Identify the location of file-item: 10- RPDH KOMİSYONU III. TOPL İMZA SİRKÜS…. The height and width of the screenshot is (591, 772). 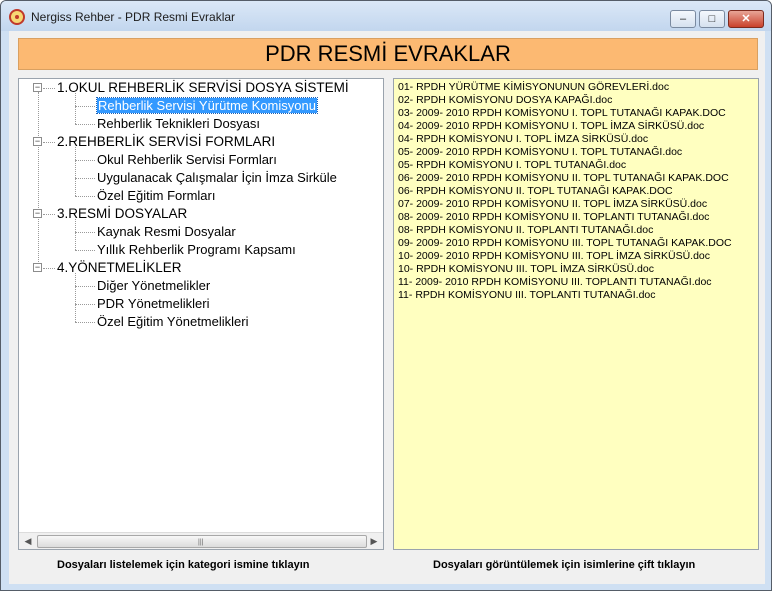
(526, 269).